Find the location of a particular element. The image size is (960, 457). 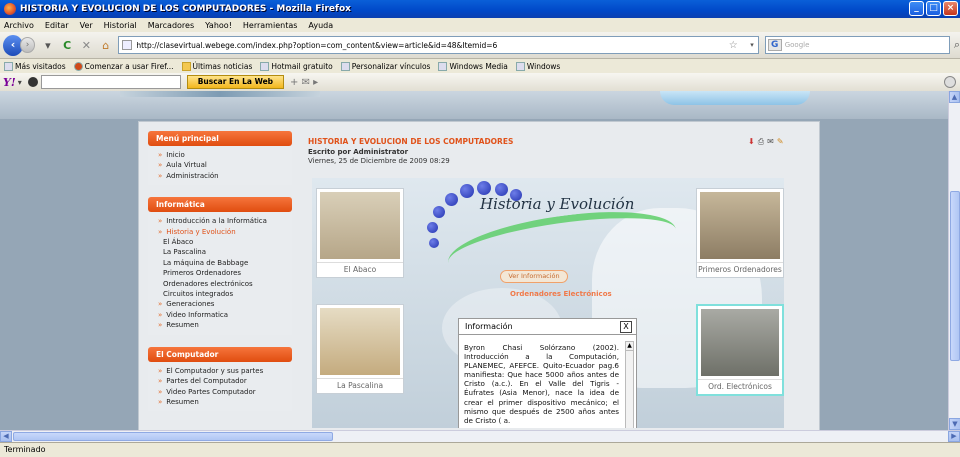

yahoo-add-icon: + ✉ ▸ is located at coordinates (304, 82).